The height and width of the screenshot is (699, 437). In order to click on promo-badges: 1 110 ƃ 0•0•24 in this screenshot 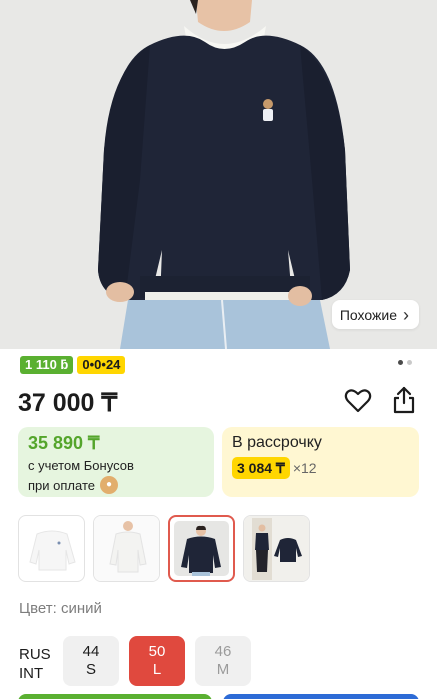, I will do `click(73, 365)`.